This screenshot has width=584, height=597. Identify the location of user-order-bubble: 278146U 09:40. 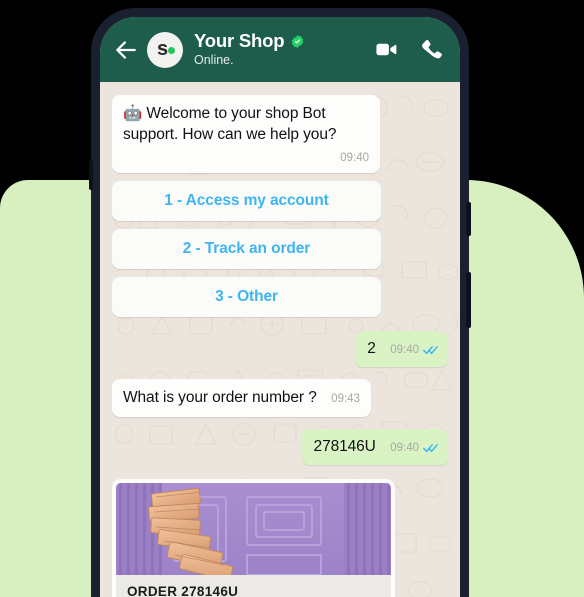
(374, 447).